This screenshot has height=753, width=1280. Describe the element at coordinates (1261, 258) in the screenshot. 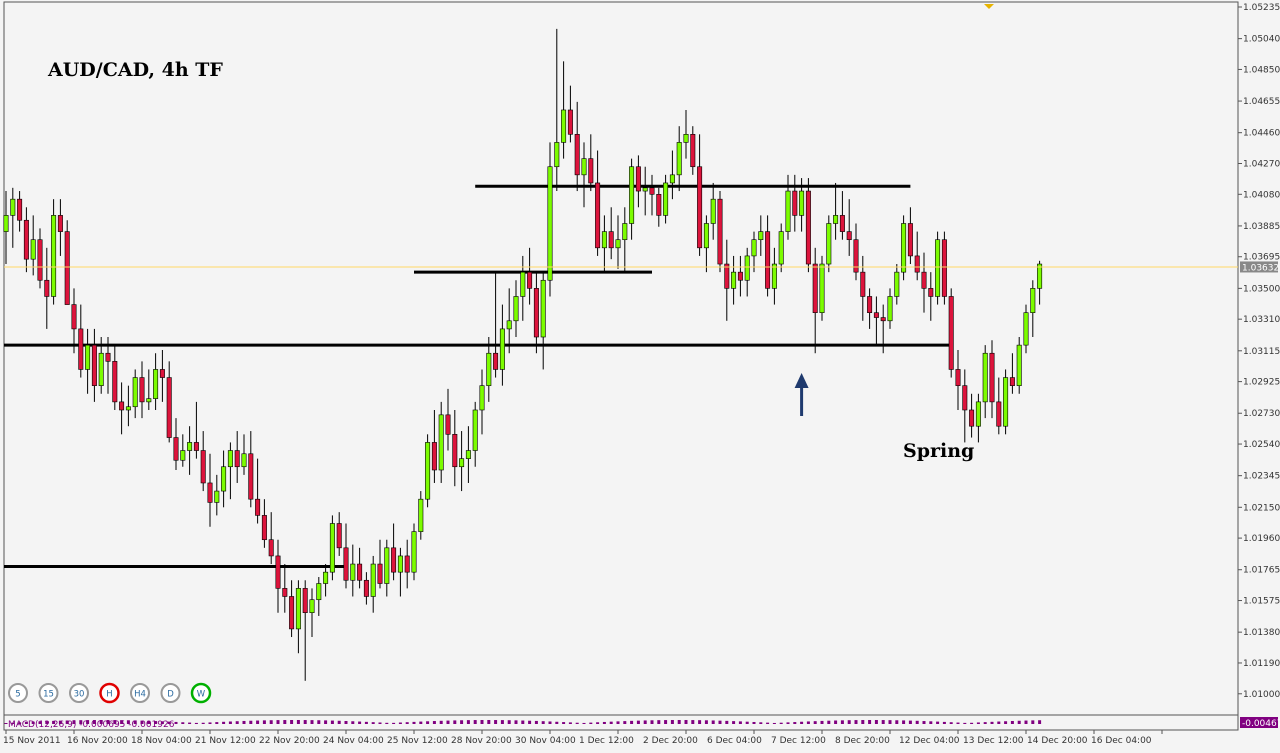

I see `y-tick-label: 1.03695` at that location.